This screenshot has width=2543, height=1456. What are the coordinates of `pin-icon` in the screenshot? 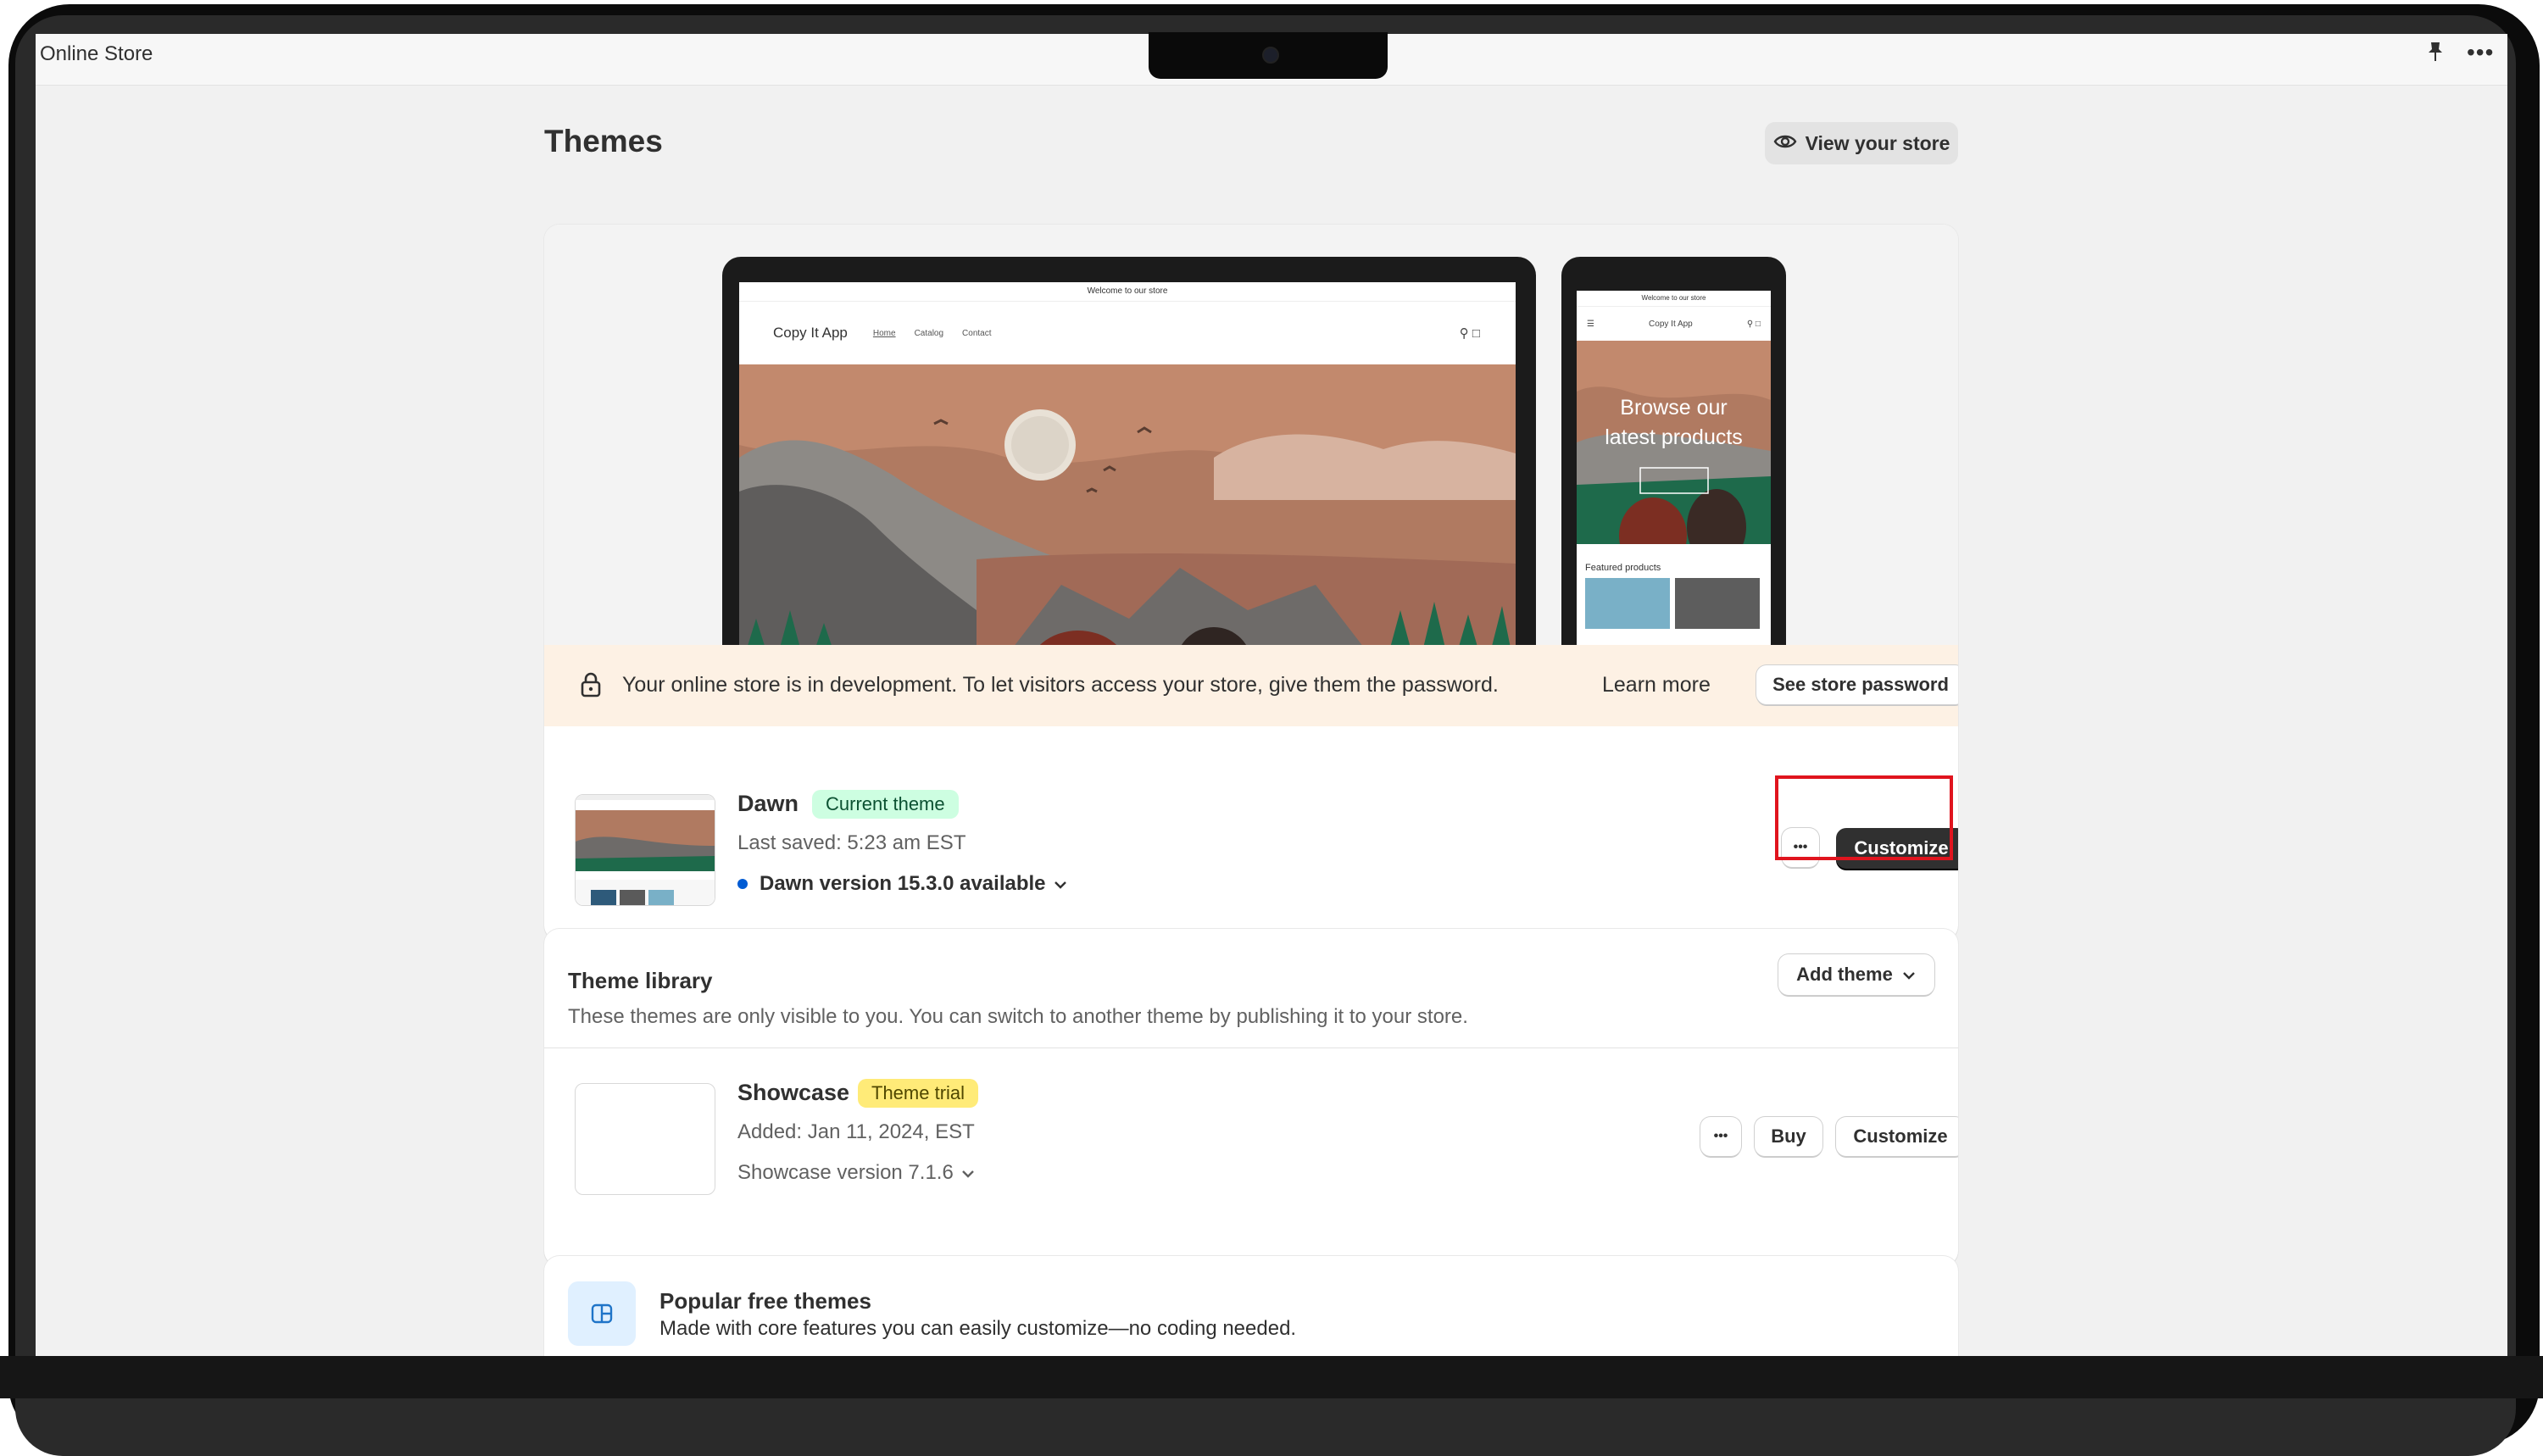 It's located at (2436, 55).